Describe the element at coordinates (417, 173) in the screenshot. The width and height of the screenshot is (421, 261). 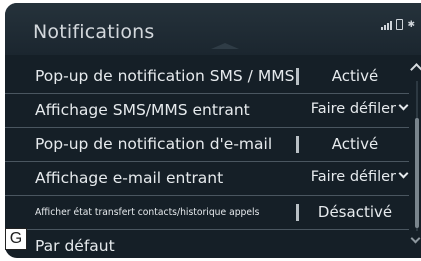
I see `scrollbar-thumb` at that location.